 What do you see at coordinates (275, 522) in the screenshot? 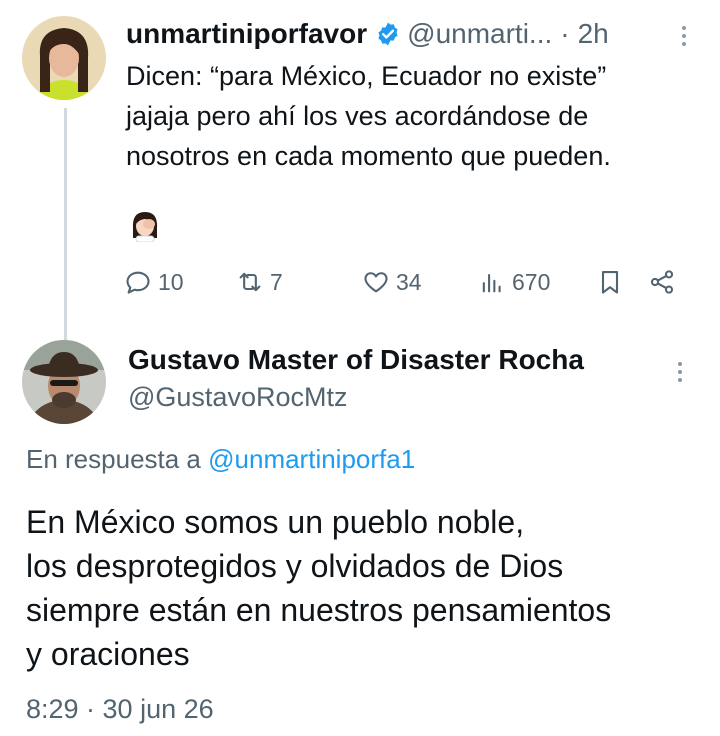
I see `tweet2-text-line: En México somos un pueblo noble,` at bounding box center [275, 522].